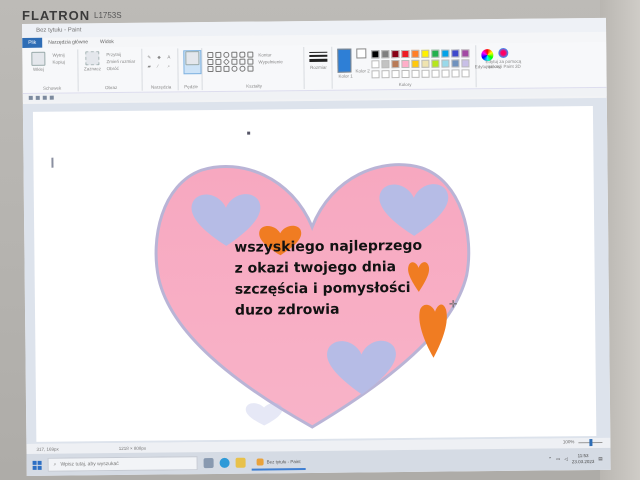 The width and height of the screenshot is (640, 480). Describe the element at coordinates (121, 68) in the screenshot. I see `rotate-button: Obróć` at that location.